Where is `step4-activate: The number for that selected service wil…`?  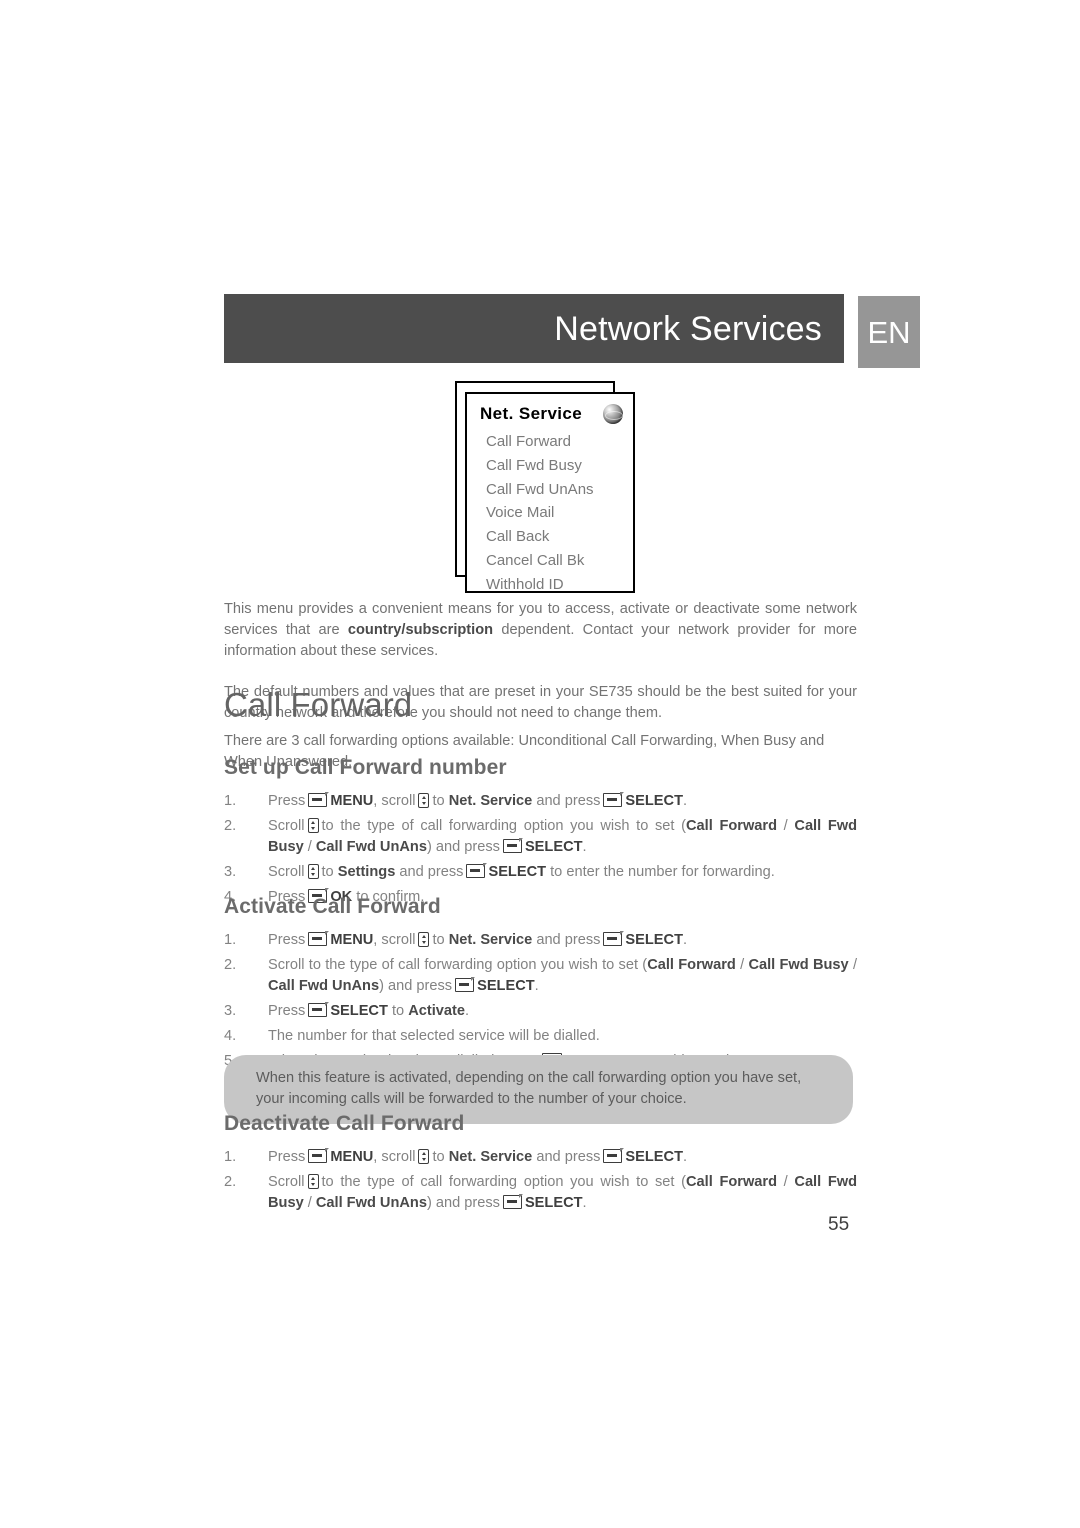
step4-activate: The number for that selected service wil… is located at coordinates (434, 1036).